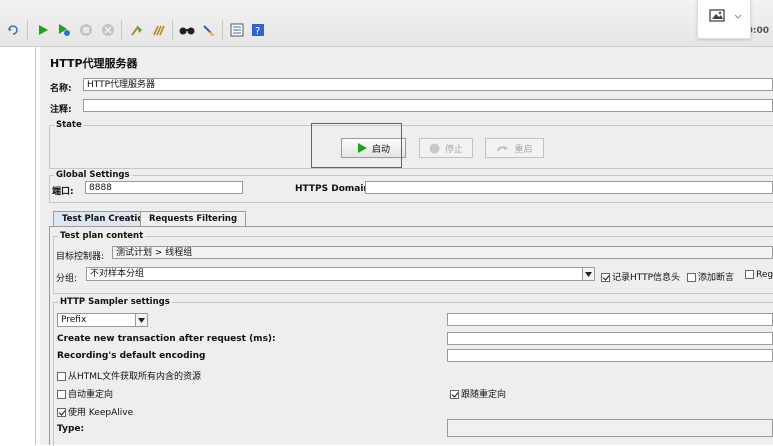 The width and height of the screenshot is (773, 446). What do you see at coordinates (94, 63) in the screenshot?
I see `page-title: HTTP代理服务器` at bounding box center [94, 63].